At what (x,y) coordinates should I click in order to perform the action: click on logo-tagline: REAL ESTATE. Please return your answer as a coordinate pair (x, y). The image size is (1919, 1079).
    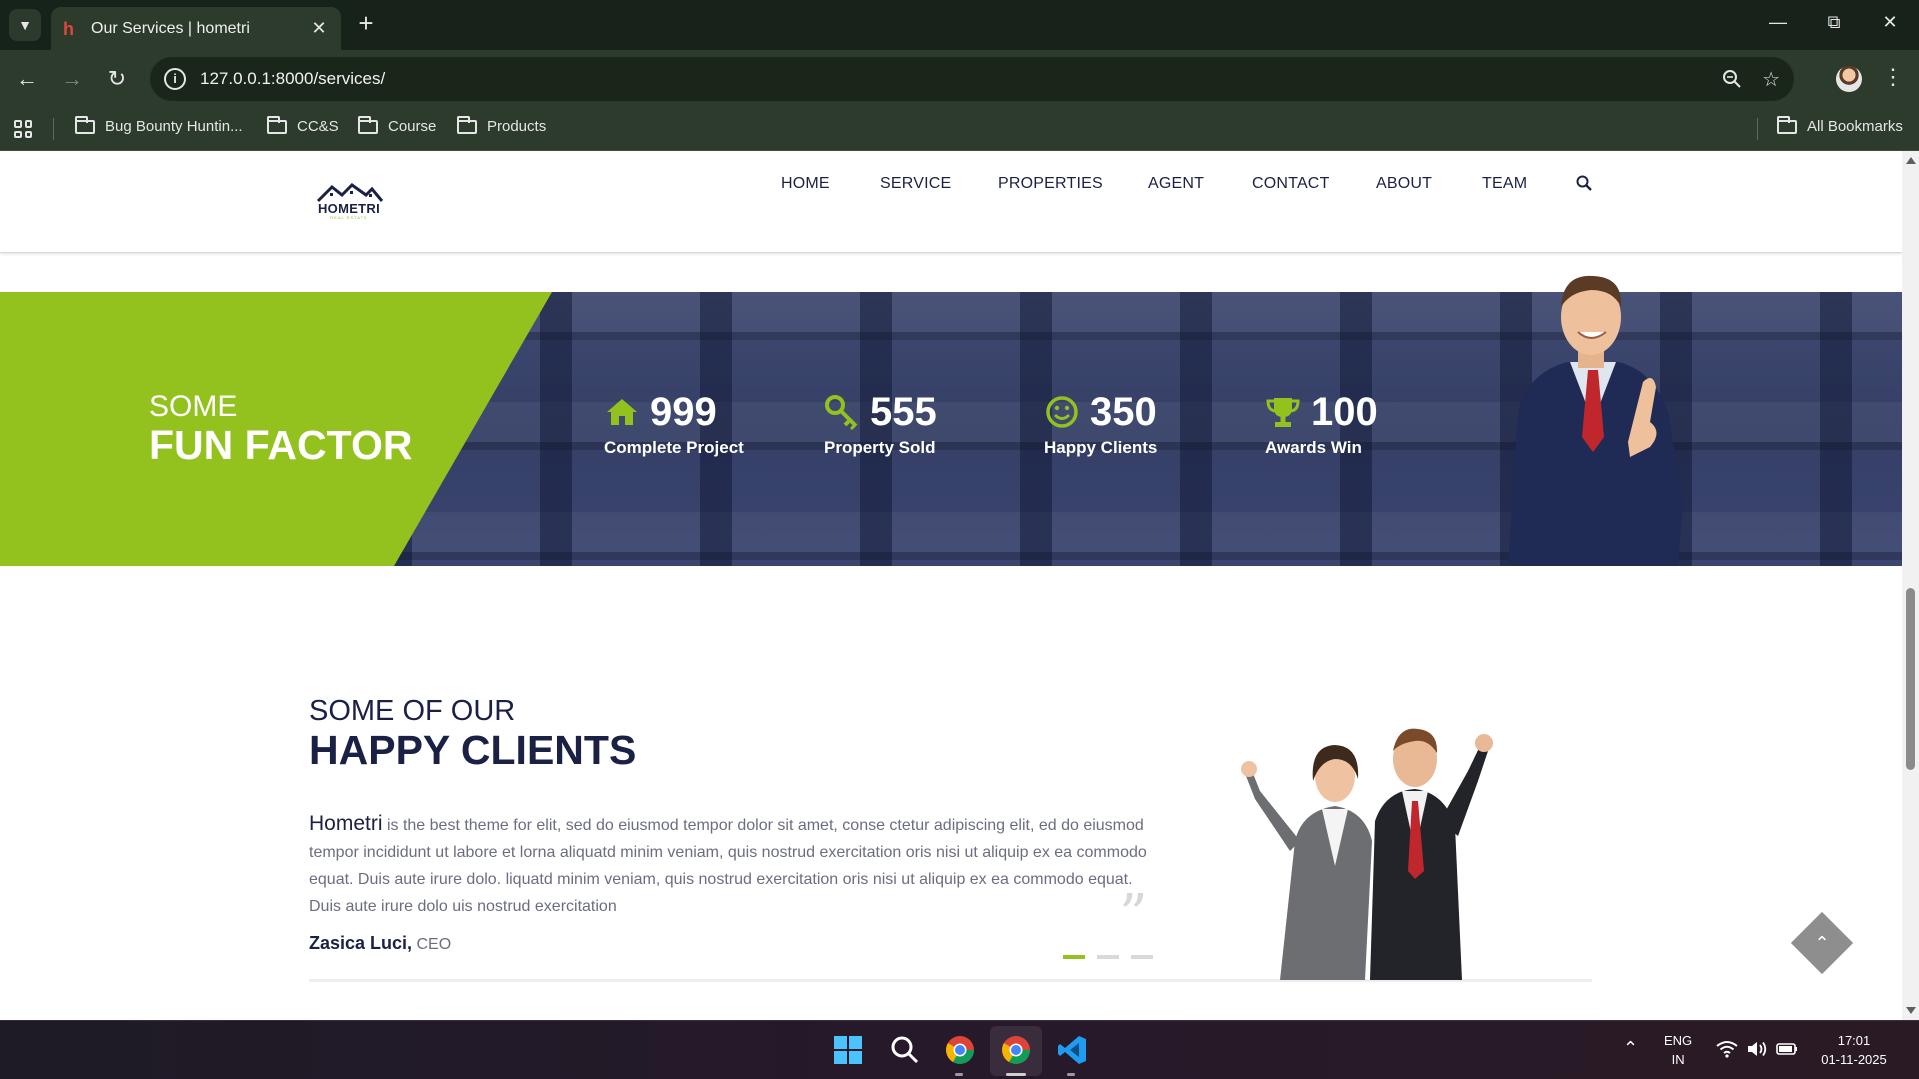
    Looking at the image, I should click on (349, 217).